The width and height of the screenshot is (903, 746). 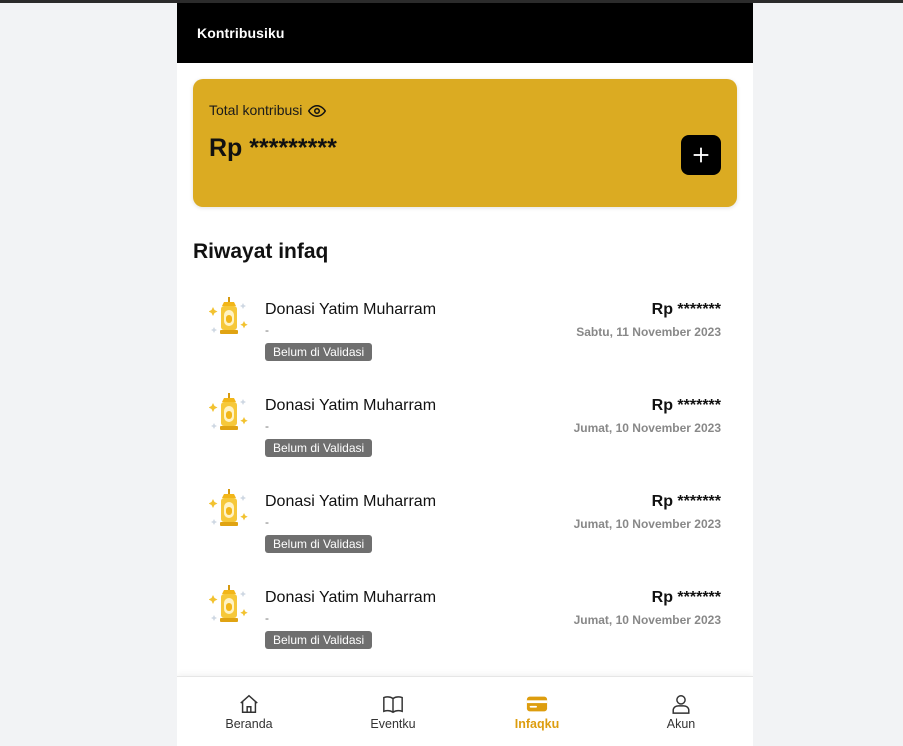 I want to click on app-bar: Kontribusiku, so click(x=465, y=33).